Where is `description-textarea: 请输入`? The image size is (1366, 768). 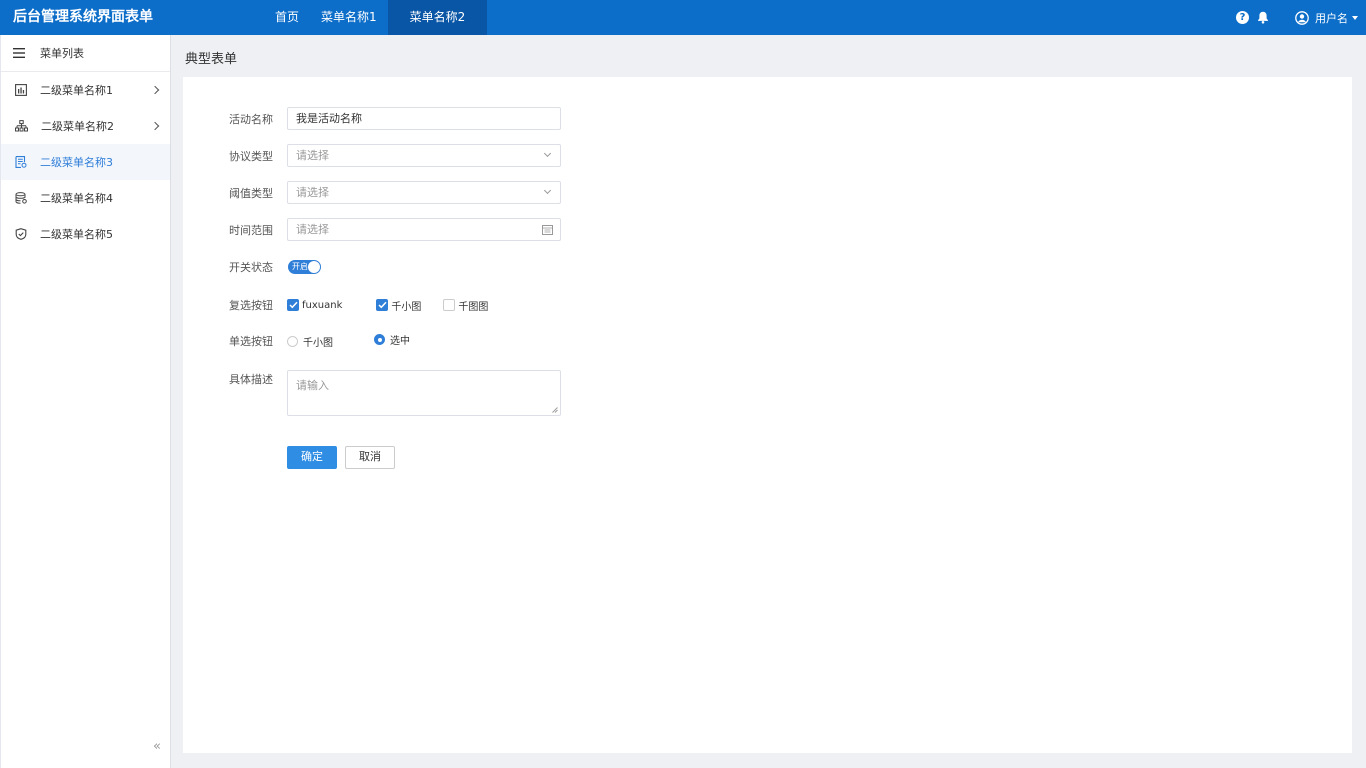
description-textarea: 请输入 is located at coordinates (424, 393).